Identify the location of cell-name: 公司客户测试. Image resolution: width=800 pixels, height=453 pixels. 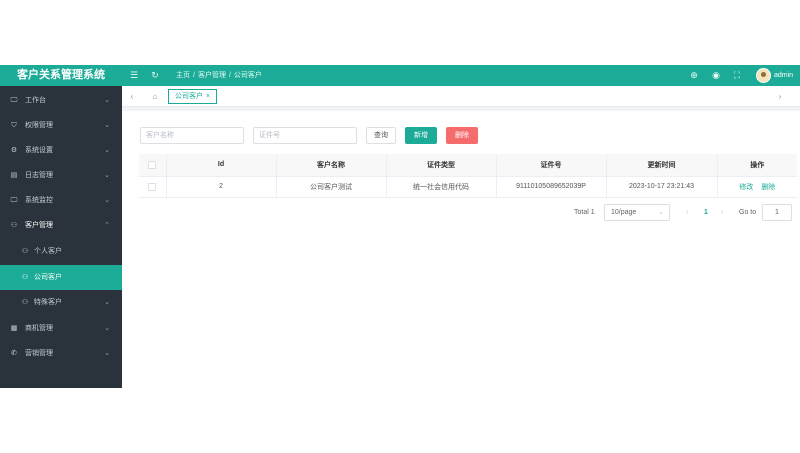
(331, 187).